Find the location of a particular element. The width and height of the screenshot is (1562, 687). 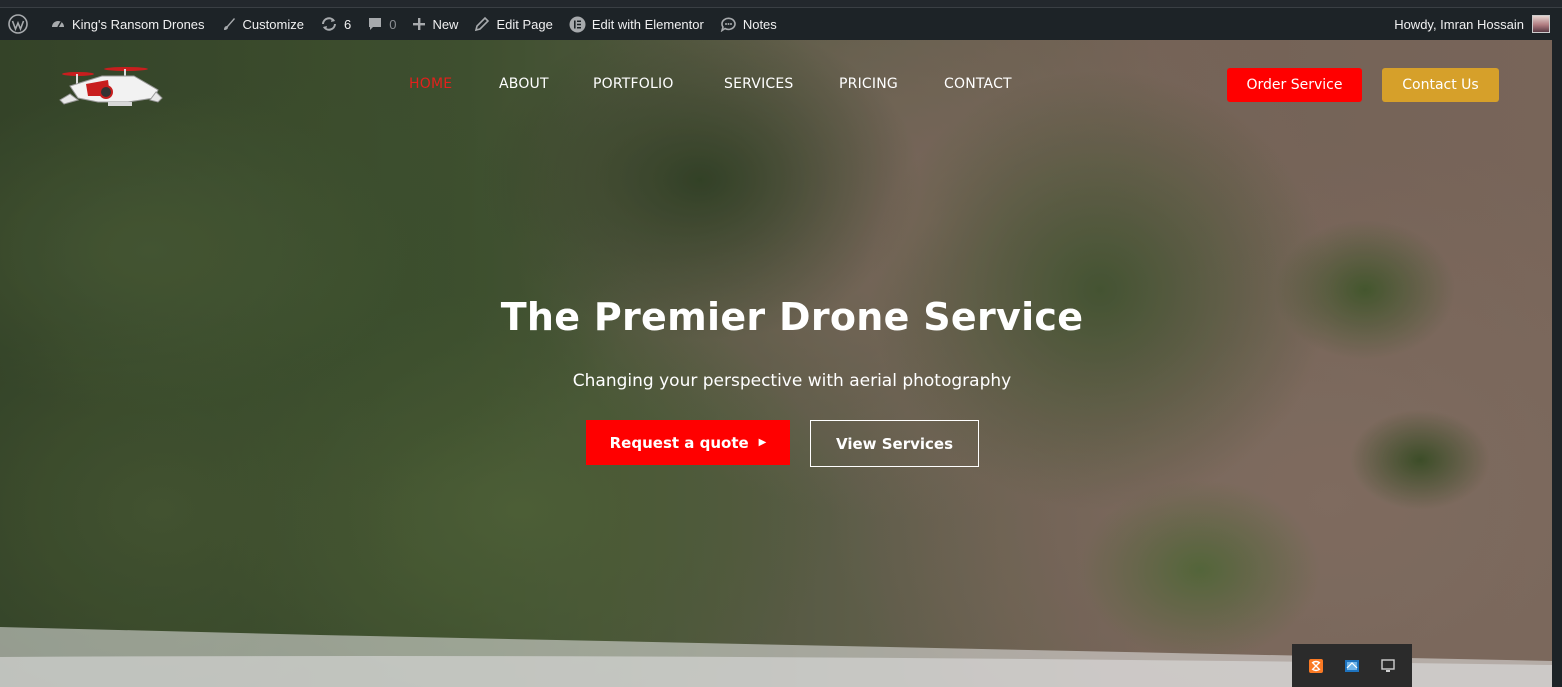

notes-link: Notes is located at coordinates (748, 24).